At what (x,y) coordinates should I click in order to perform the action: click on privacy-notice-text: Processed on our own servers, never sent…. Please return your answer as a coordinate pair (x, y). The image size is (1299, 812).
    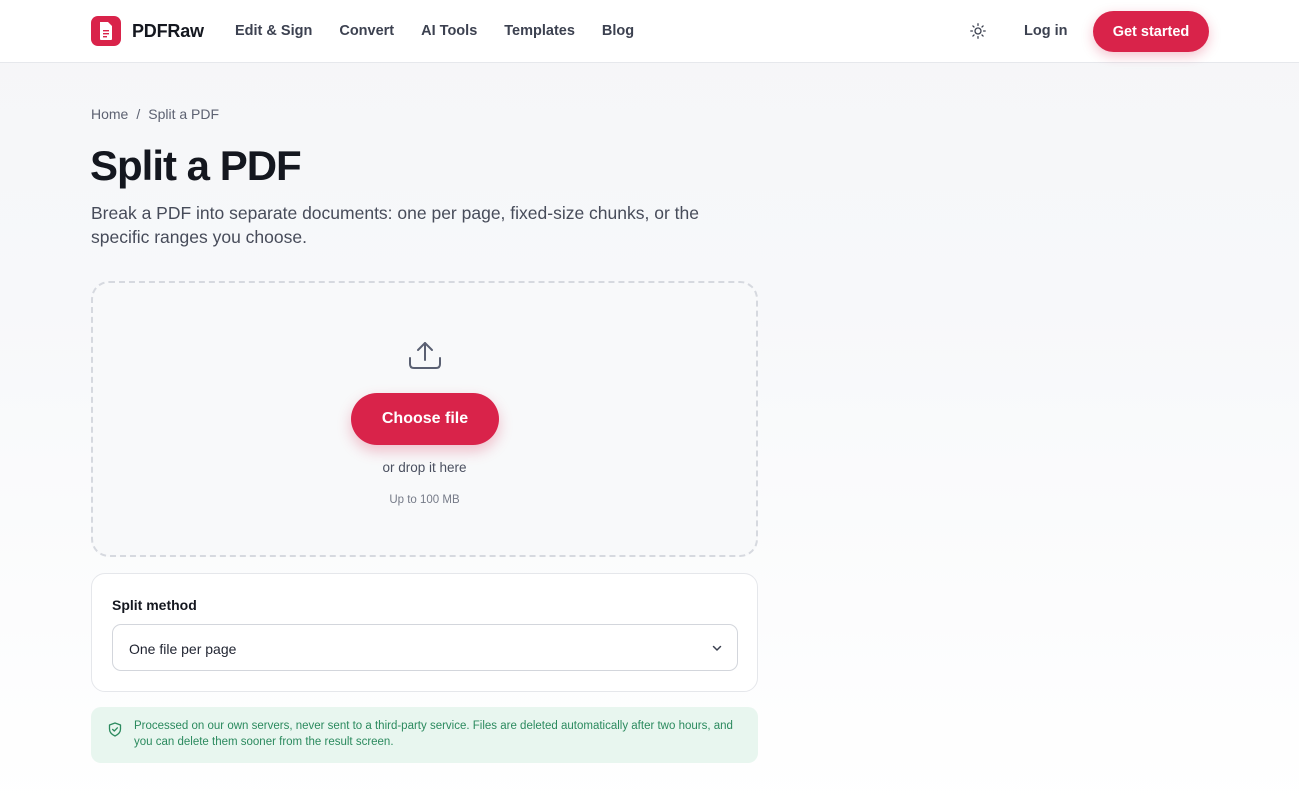
    Looking at the image, I should click on (433, 734).